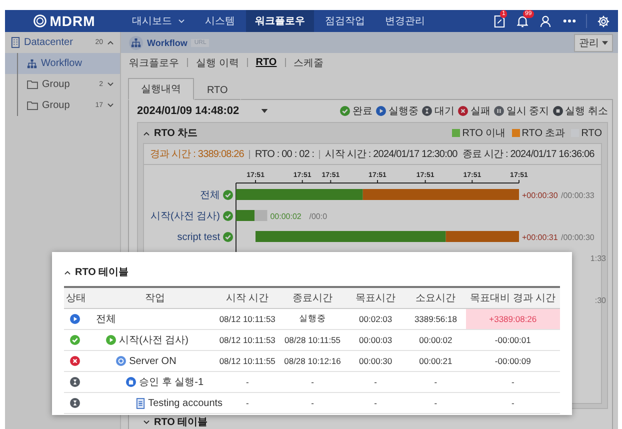 The height and width of the screenshot is (429, 622). What do you see at coordinates (405, 21) in the screenshot?
I see `nav-item: 변경관리` at bounding box center [405, 21].